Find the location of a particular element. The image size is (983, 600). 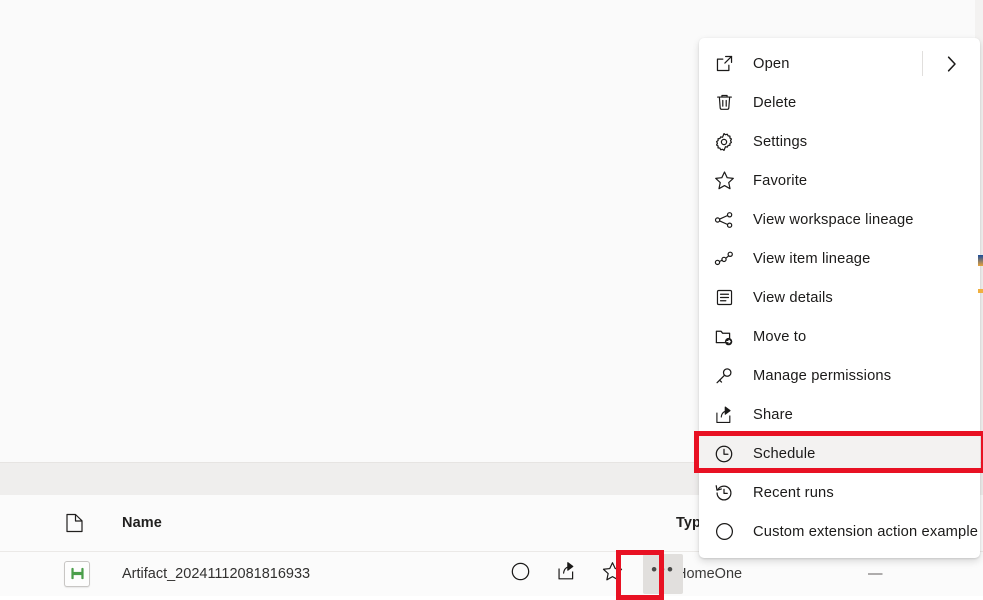

menu-item-label: Custom extension action example is located at coordinates (866, 531).